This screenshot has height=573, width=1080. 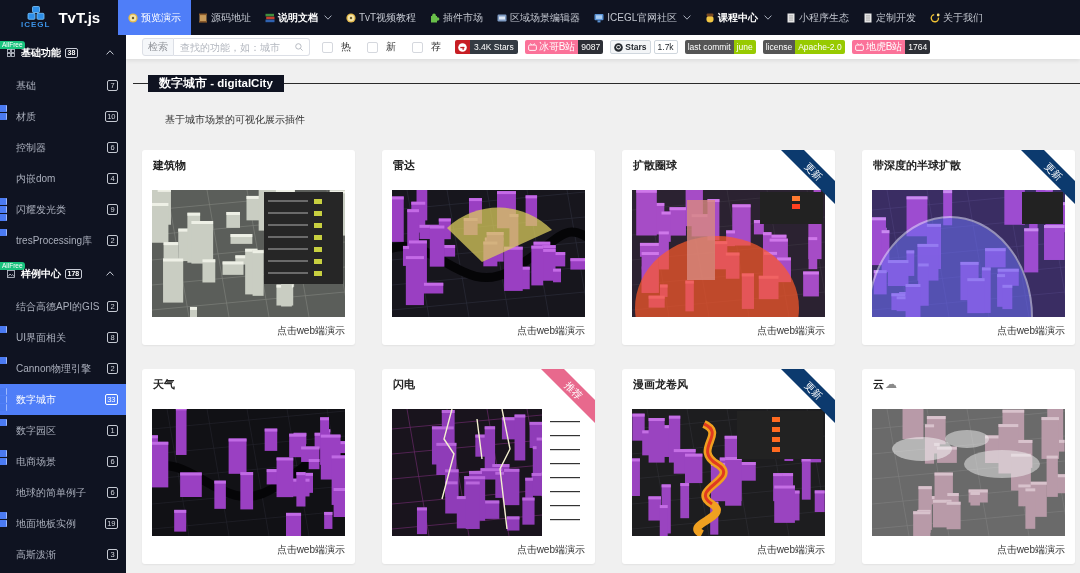 What do you see at coordinates (164, 384) in the screenshot?
I see `card-title: 天气` at bounding box center [164, 384].